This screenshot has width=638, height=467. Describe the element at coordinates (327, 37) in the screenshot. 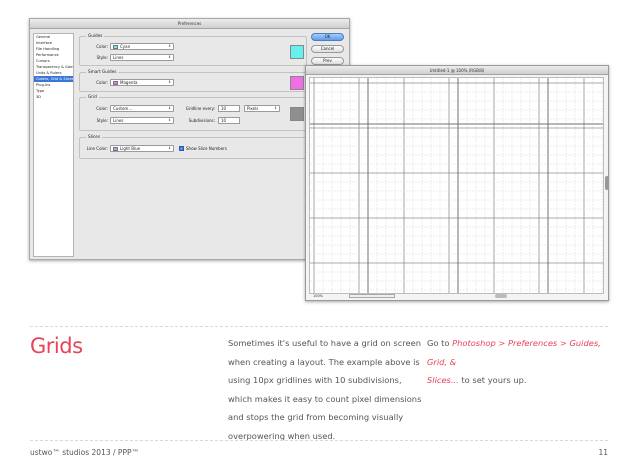

I see `ok-button: OK` at that location.